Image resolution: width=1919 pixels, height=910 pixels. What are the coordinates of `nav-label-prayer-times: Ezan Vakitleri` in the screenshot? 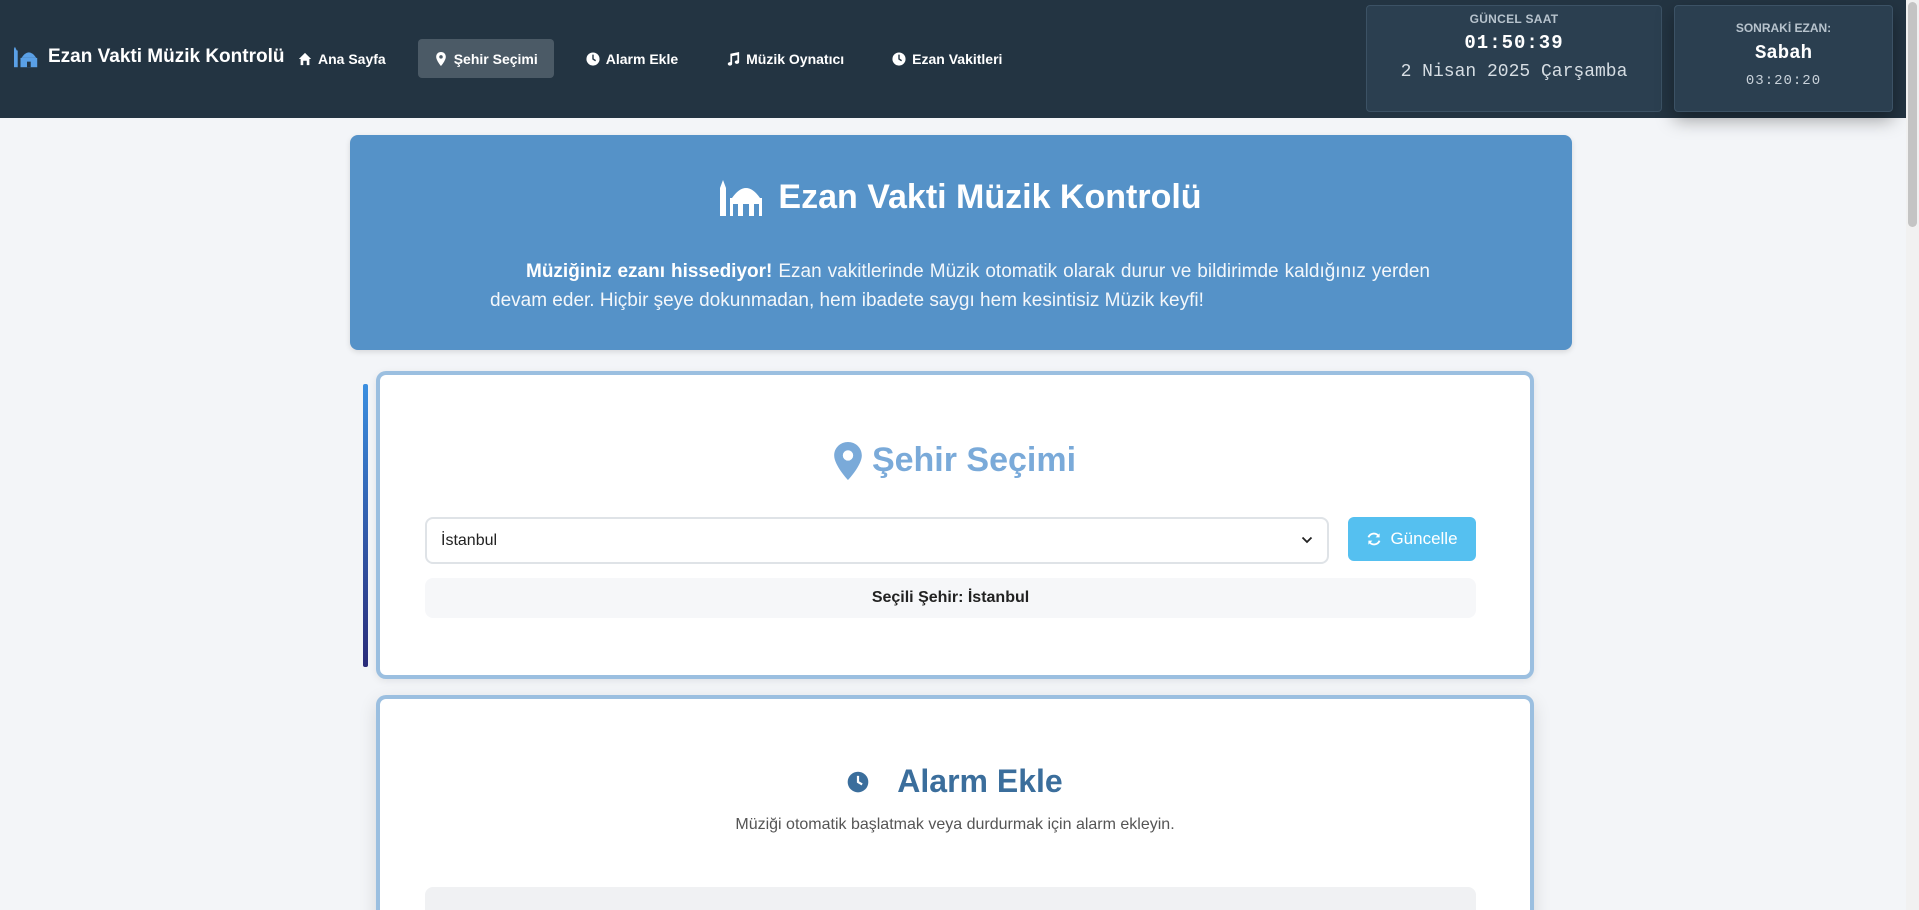 It's located at (957, 58).